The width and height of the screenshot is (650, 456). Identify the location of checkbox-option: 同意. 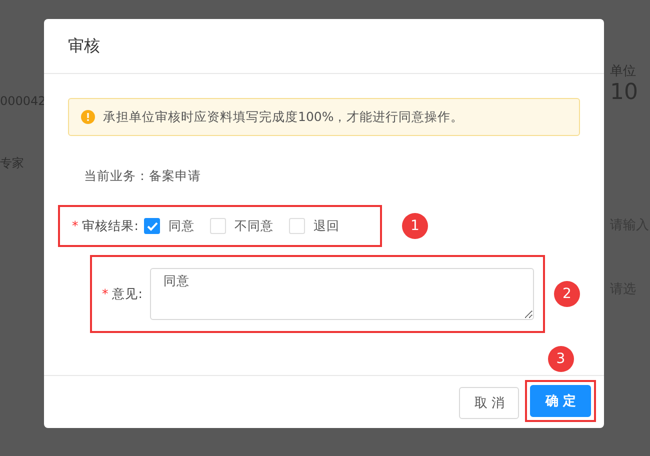
(169, 226).